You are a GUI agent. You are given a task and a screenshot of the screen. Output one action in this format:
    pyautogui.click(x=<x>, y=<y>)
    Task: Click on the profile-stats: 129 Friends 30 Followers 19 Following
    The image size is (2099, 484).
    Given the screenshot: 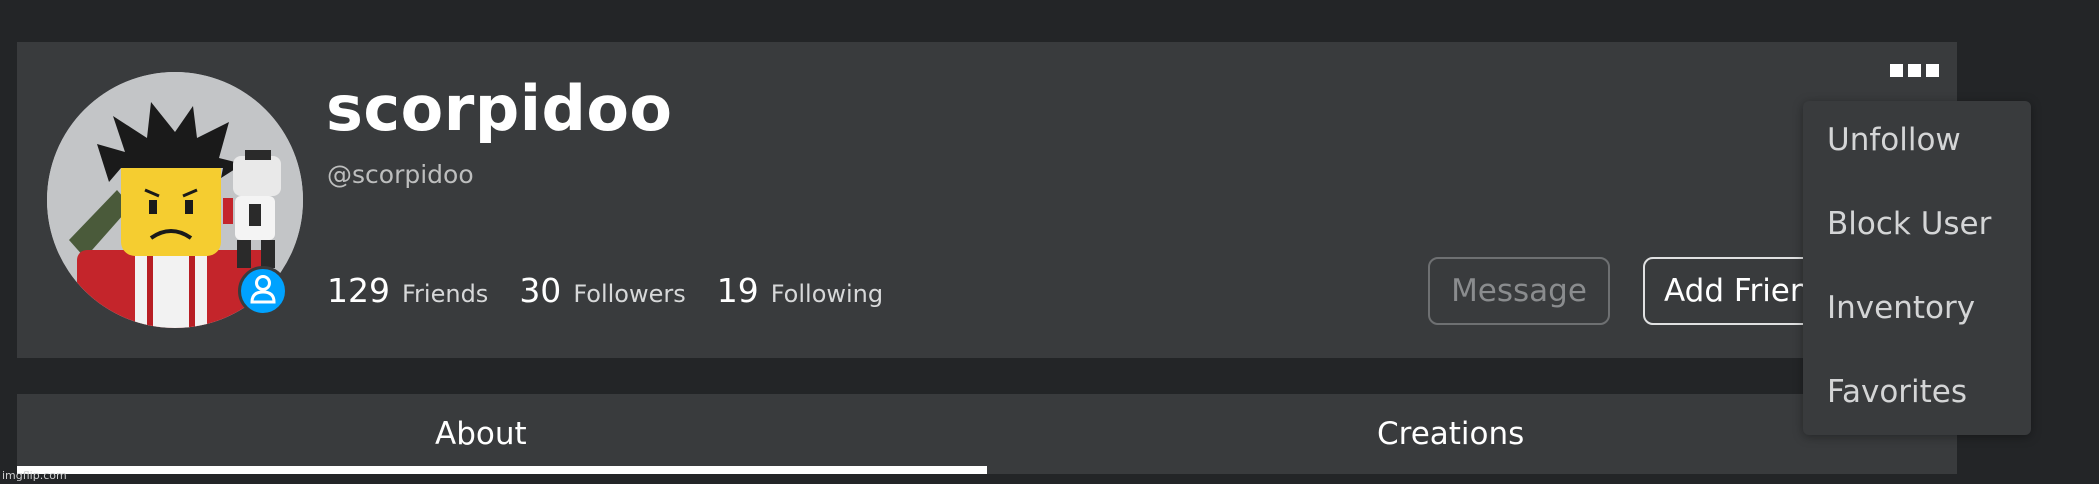 What is the action you would take?
    pyautogui.click(x=605, y=290)
    